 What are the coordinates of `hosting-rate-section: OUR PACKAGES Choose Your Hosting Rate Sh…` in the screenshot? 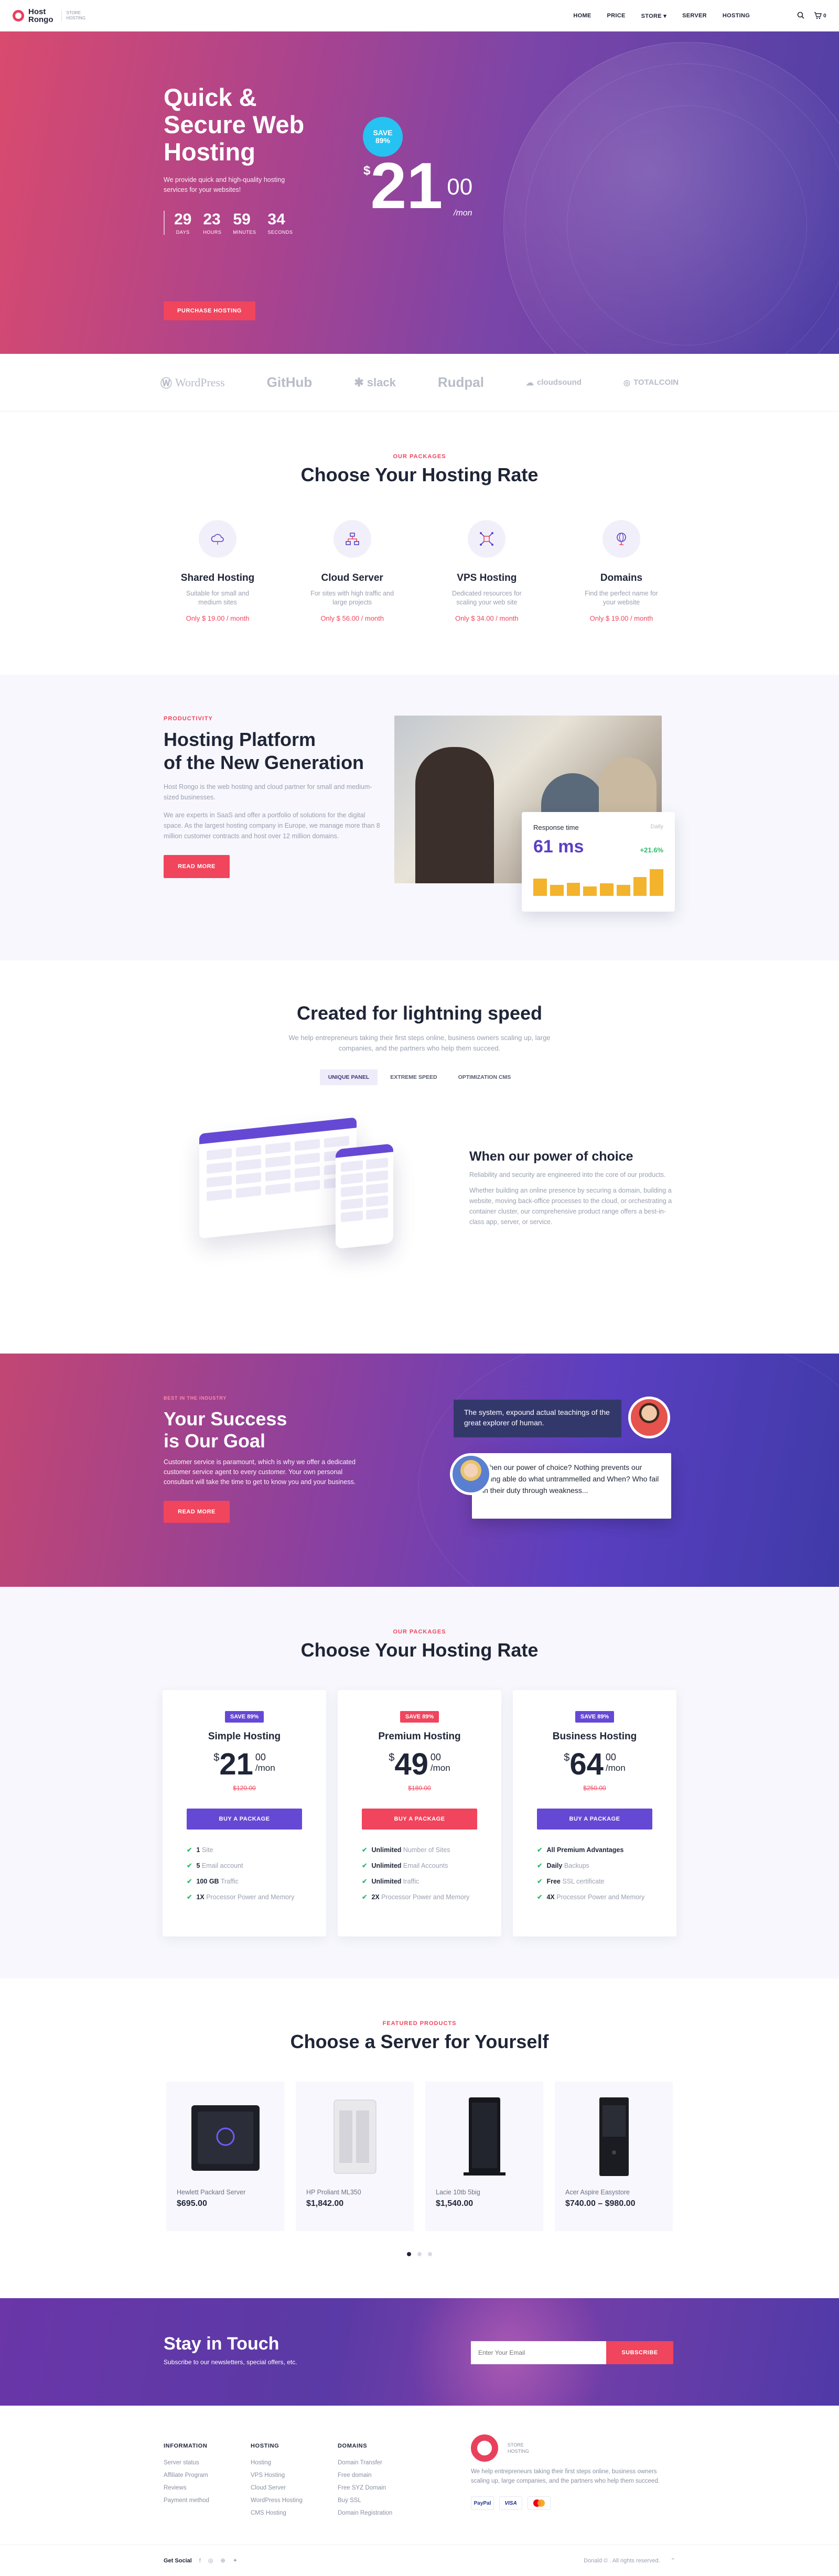 It's located at (419, 543).